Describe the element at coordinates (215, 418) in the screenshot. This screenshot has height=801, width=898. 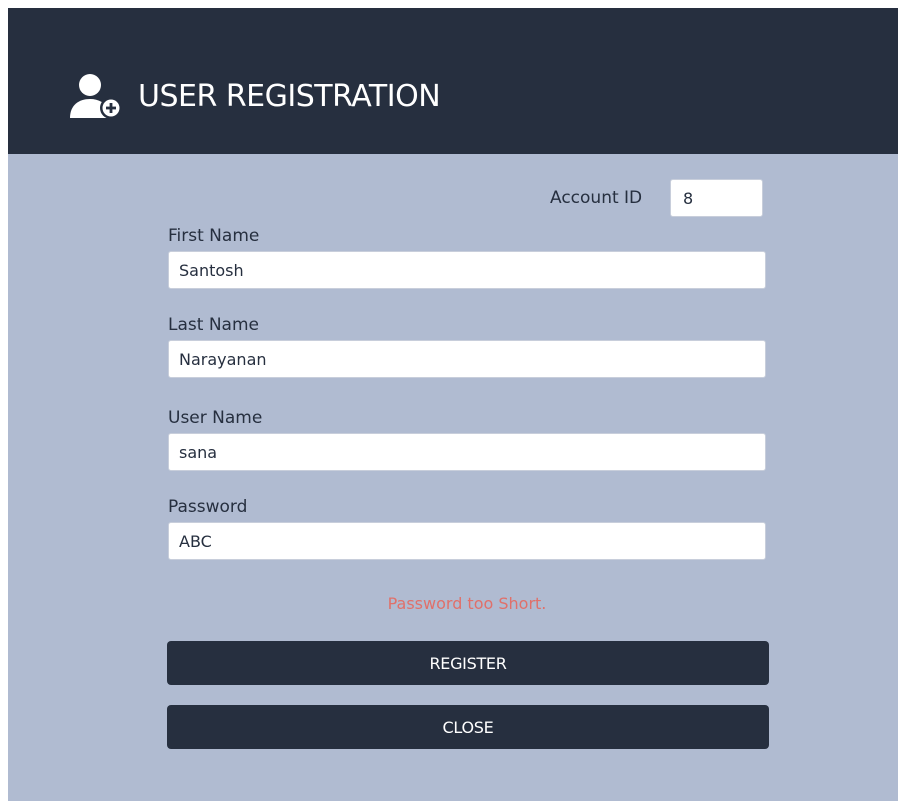
I see `user-name-label: User Name` at that location.